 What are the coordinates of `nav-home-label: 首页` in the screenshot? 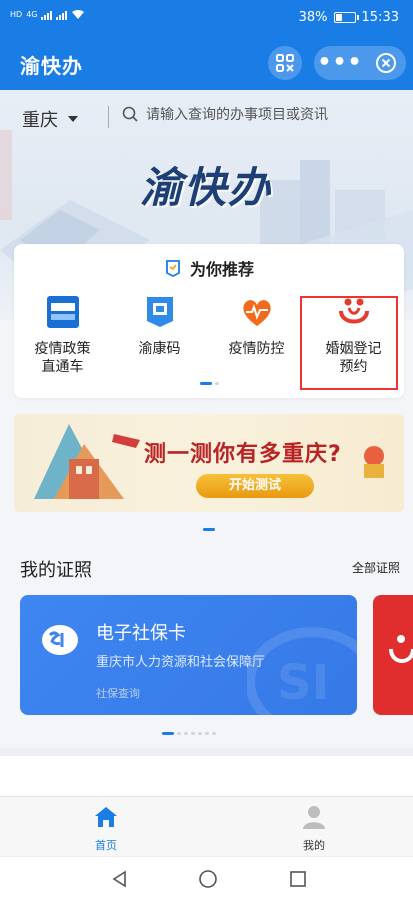 It's located at (106, 845).